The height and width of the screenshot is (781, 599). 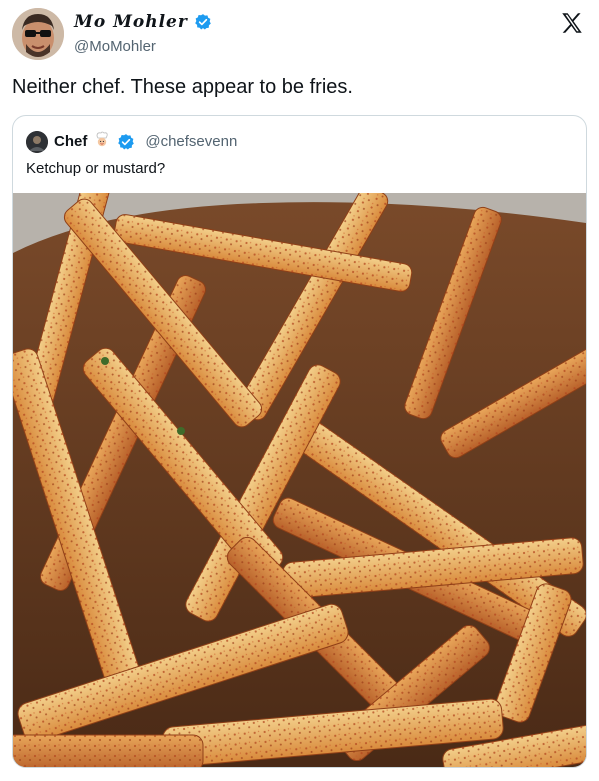 I want to click on quoted-tweet-text: Ketchup or mustard?, so click(x=96, y=168).